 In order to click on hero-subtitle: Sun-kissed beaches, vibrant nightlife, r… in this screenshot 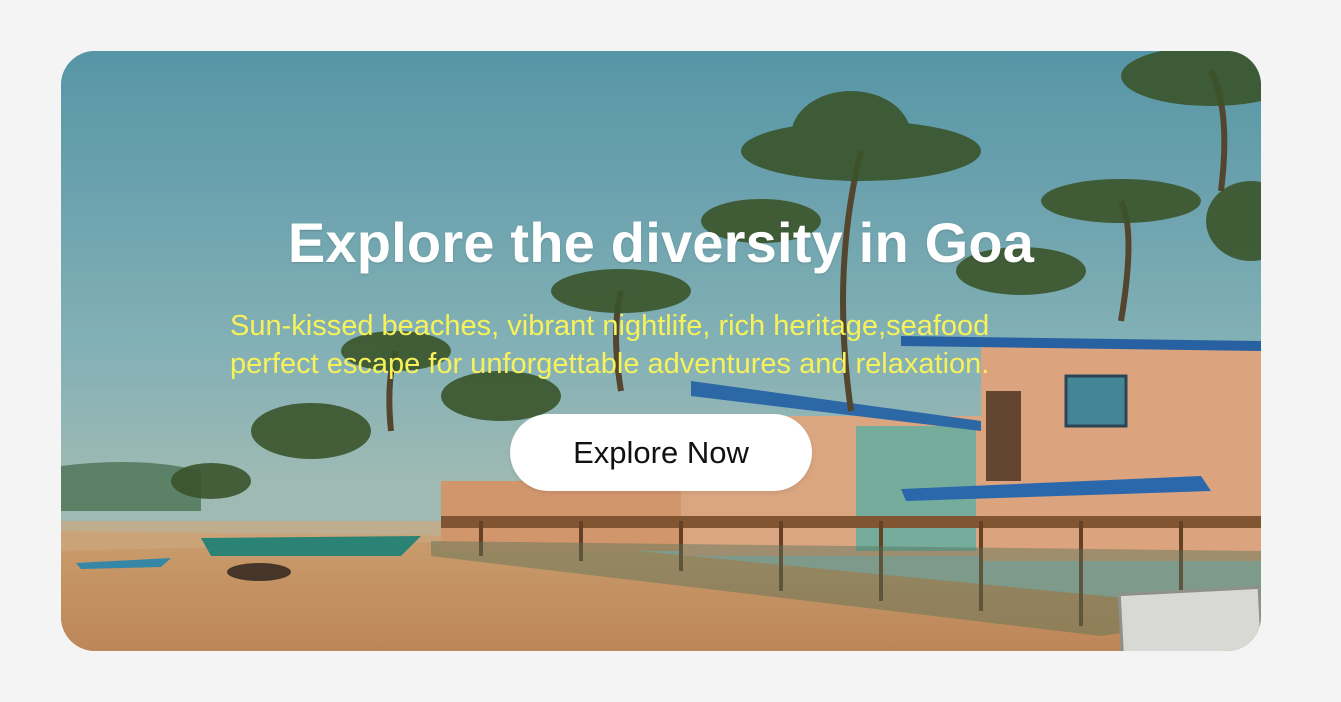, I will do `click(670, 345)`.